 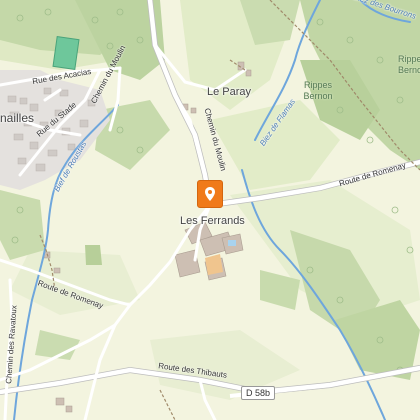 I want to click on road-shield-d58b: D 58b, so click(x=258, y=393).